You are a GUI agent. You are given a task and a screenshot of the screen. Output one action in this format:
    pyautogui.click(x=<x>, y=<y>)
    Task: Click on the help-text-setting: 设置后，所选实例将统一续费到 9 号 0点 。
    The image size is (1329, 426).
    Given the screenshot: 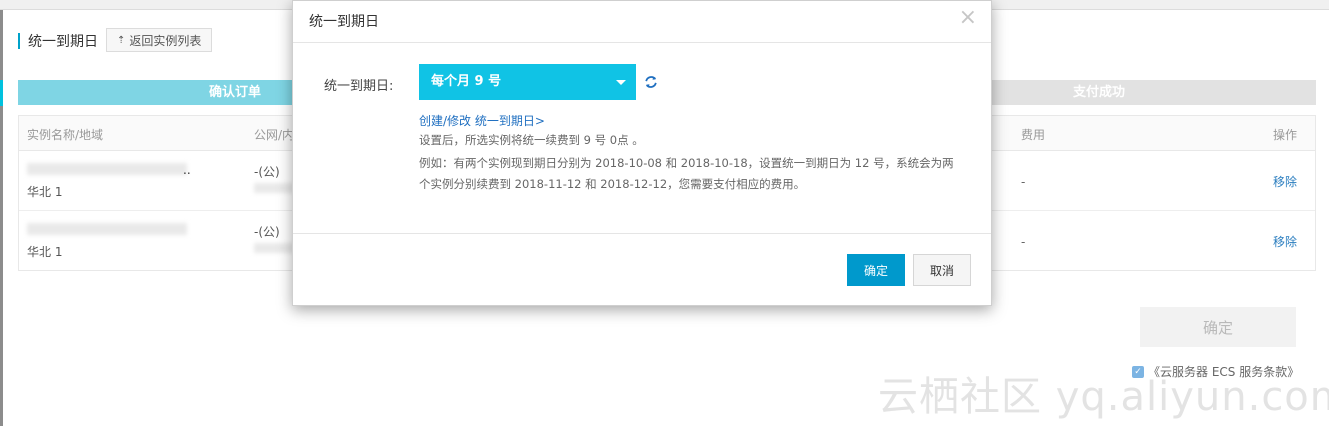 What is the action you would take?
    pyautogui.click(x=531, y=140)
    